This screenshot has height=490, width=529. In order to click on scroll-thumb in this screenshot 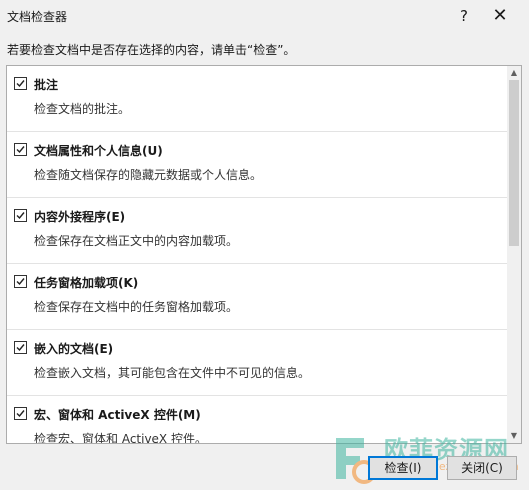, I will do `click(514, 163)`.